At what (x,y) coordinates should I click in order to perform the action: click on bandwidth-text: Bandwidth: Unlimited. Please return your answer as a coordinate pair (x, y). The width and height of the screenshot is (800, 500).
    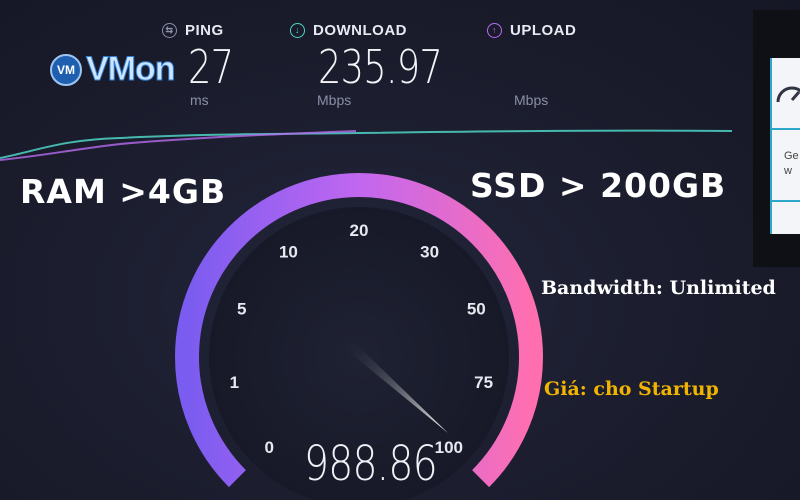
    Looking at the image, I should click on (658, 288).